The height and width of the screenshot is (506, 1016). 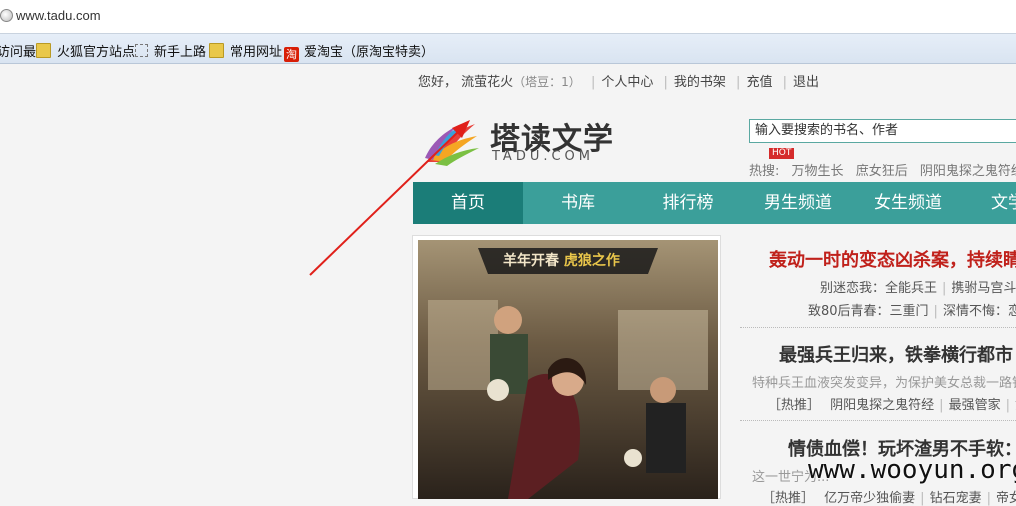 I want to click on main-nav: 首页 书库 排行榜 男生频道 女生频道 文学, so click(x=714, y=203).